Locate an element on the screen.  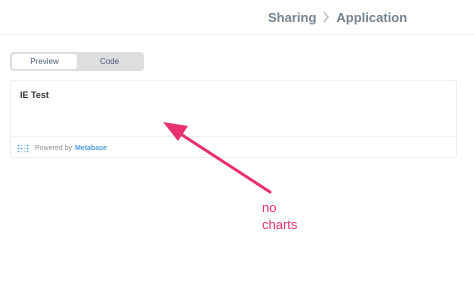
card-footer: Powered by Metabase is located at coordinates (62, 148).